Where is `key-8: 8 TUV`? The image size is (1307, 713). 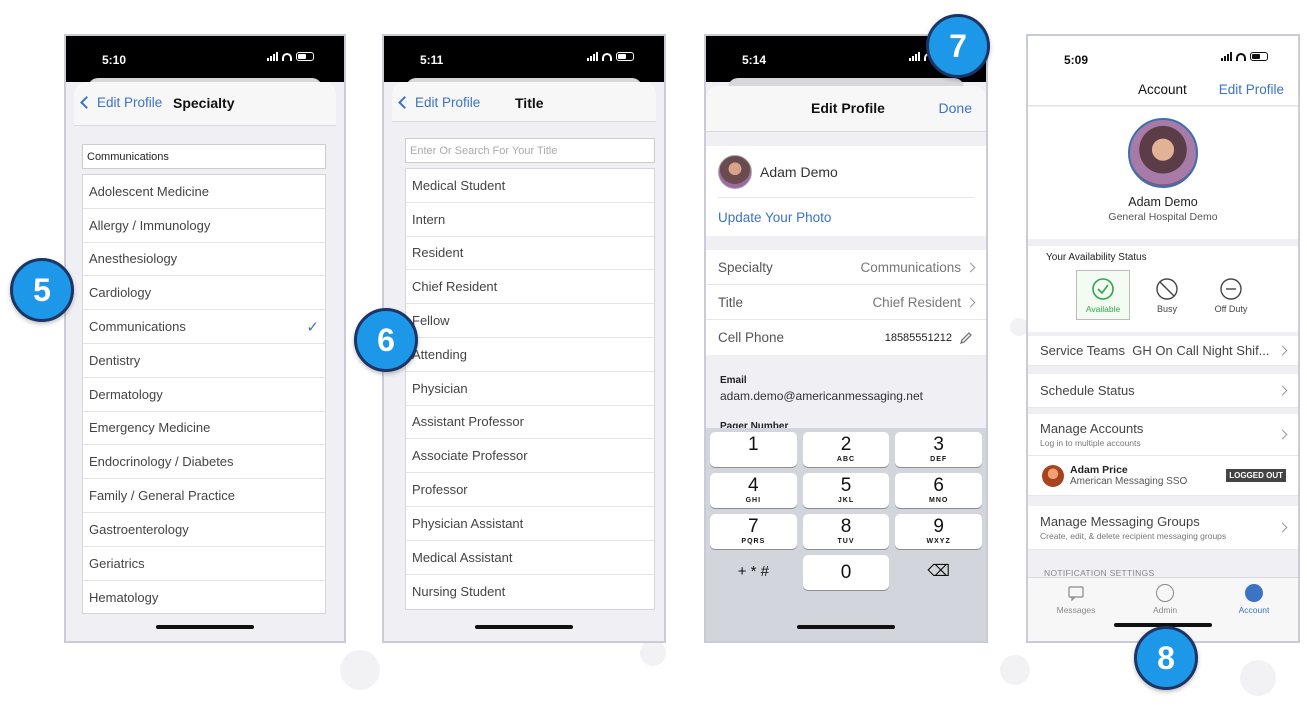
key-8: 8 TUV is located at coordinates (846, 531).